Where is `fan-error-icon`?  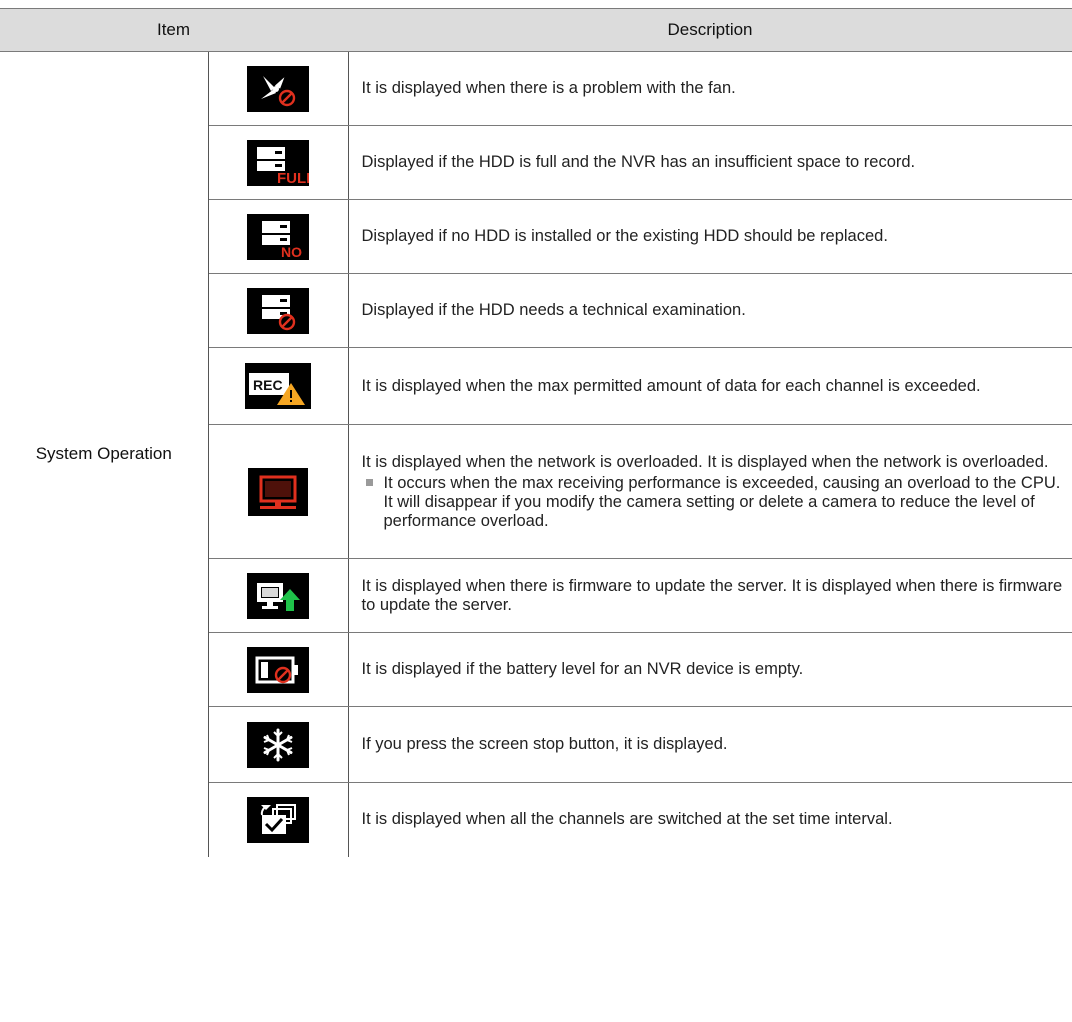
fan-error-icon is located at coordinates (278, 88).